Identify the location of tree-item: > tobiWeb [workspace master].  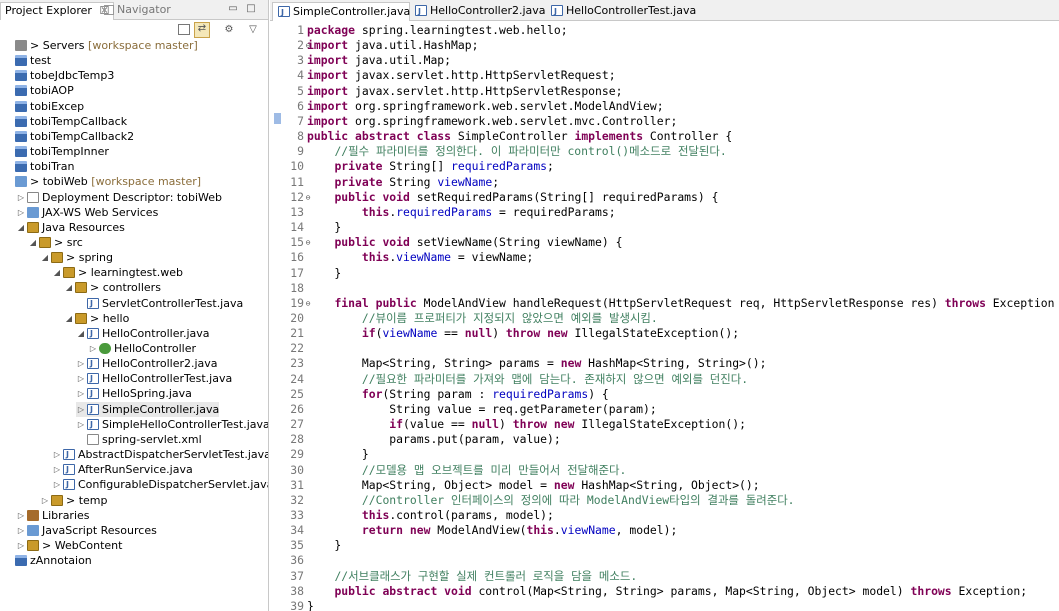
(102, 181).